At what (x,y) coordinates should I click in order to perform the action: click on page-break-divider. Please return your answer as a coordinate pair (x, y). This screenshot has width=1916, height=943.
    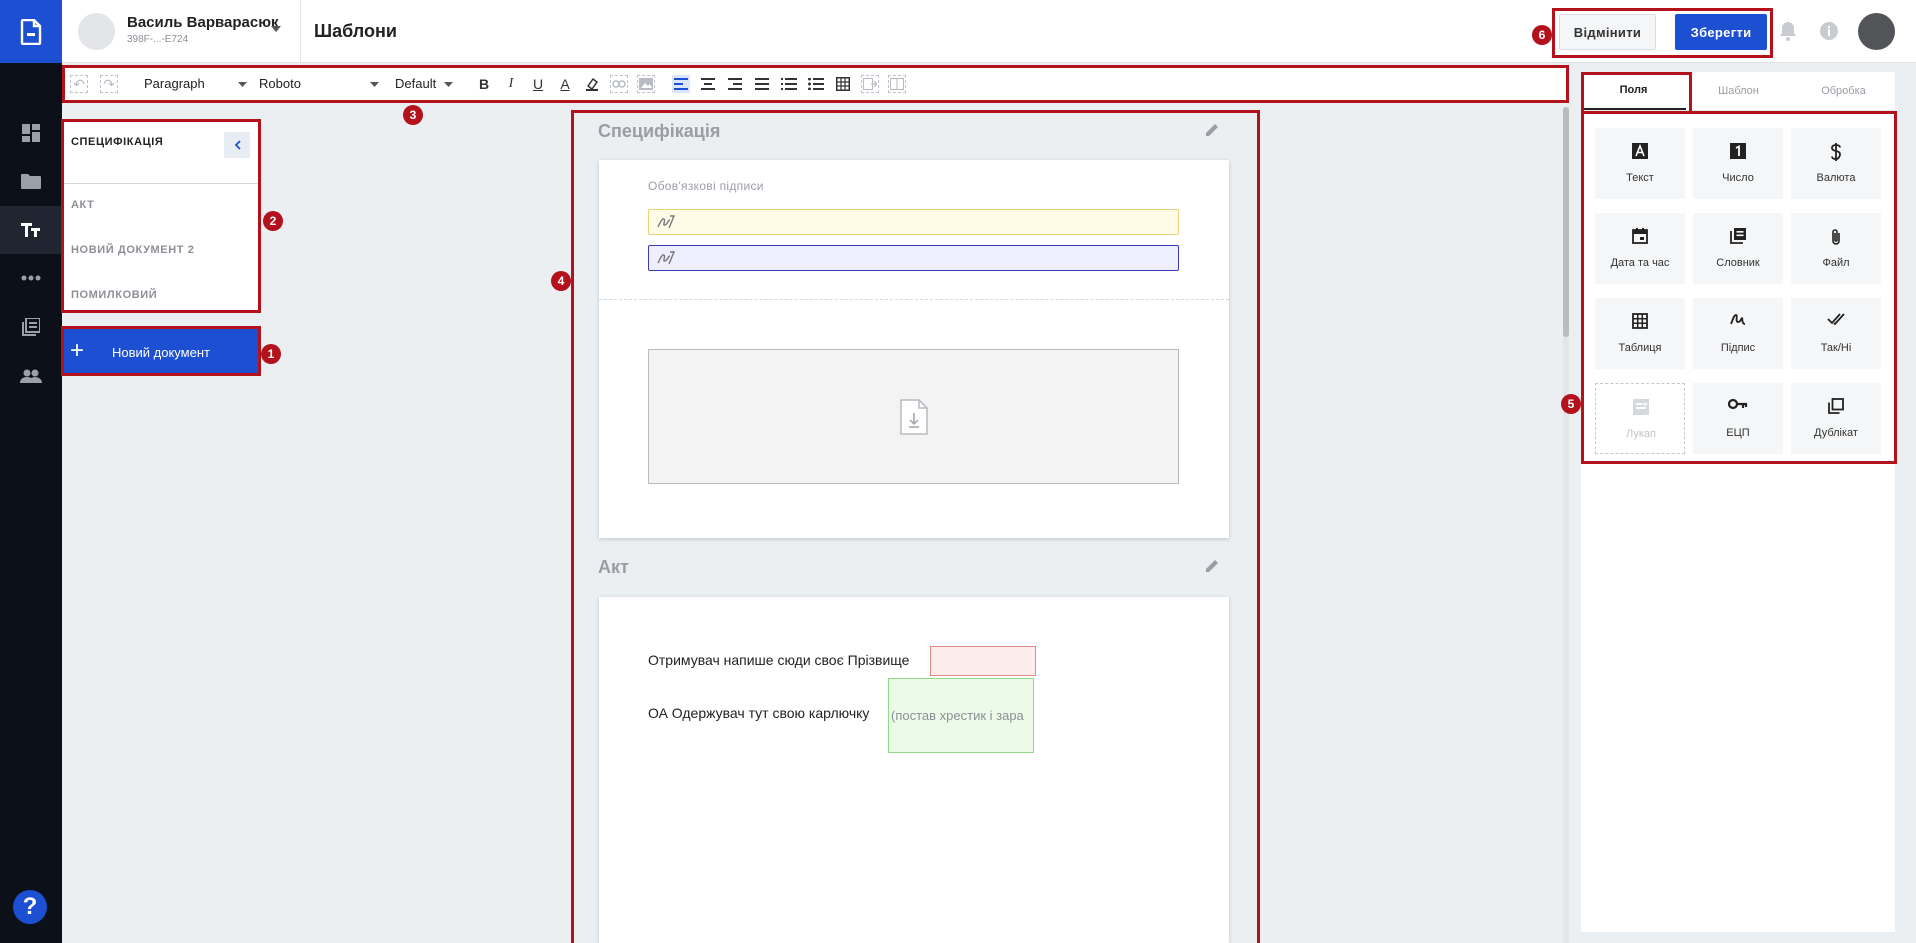
    Looking at the image, I should click on (914, 299).